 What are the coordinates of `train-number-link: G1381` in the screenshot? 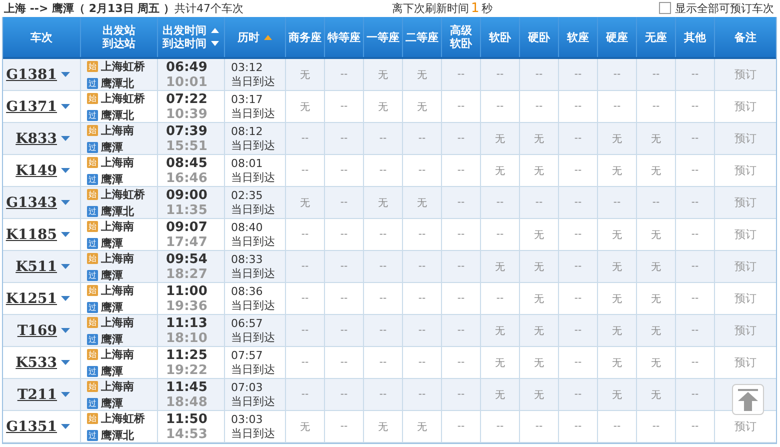 It's located at (31, 74).